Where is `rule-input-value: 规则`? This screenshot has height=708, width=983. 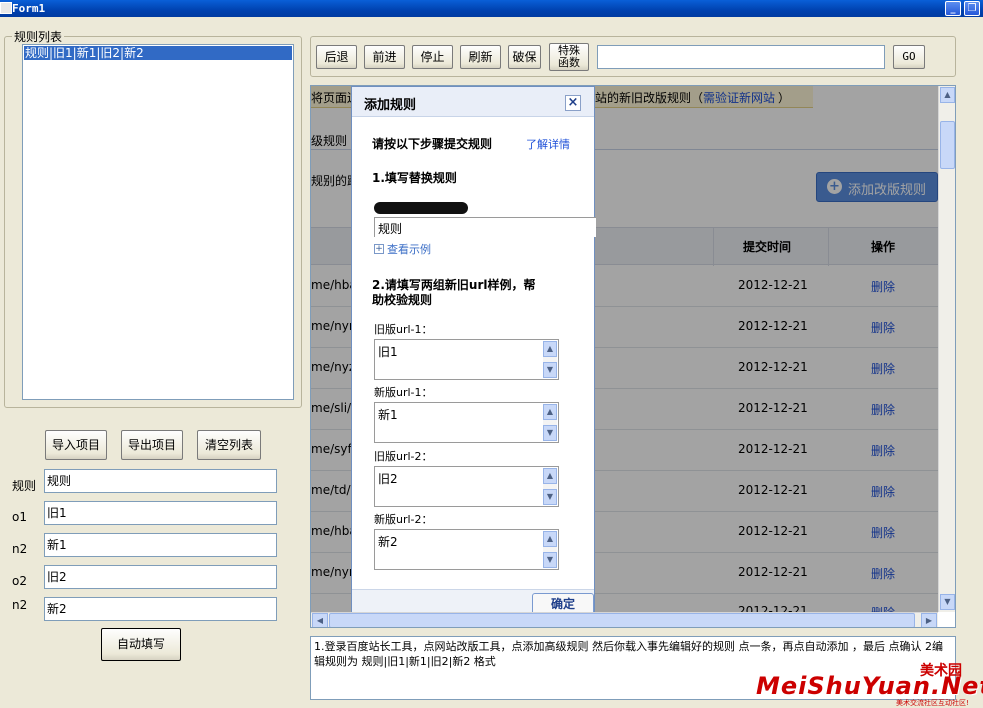 rule-input-value: 规则 is located at coordinates (390, 229).